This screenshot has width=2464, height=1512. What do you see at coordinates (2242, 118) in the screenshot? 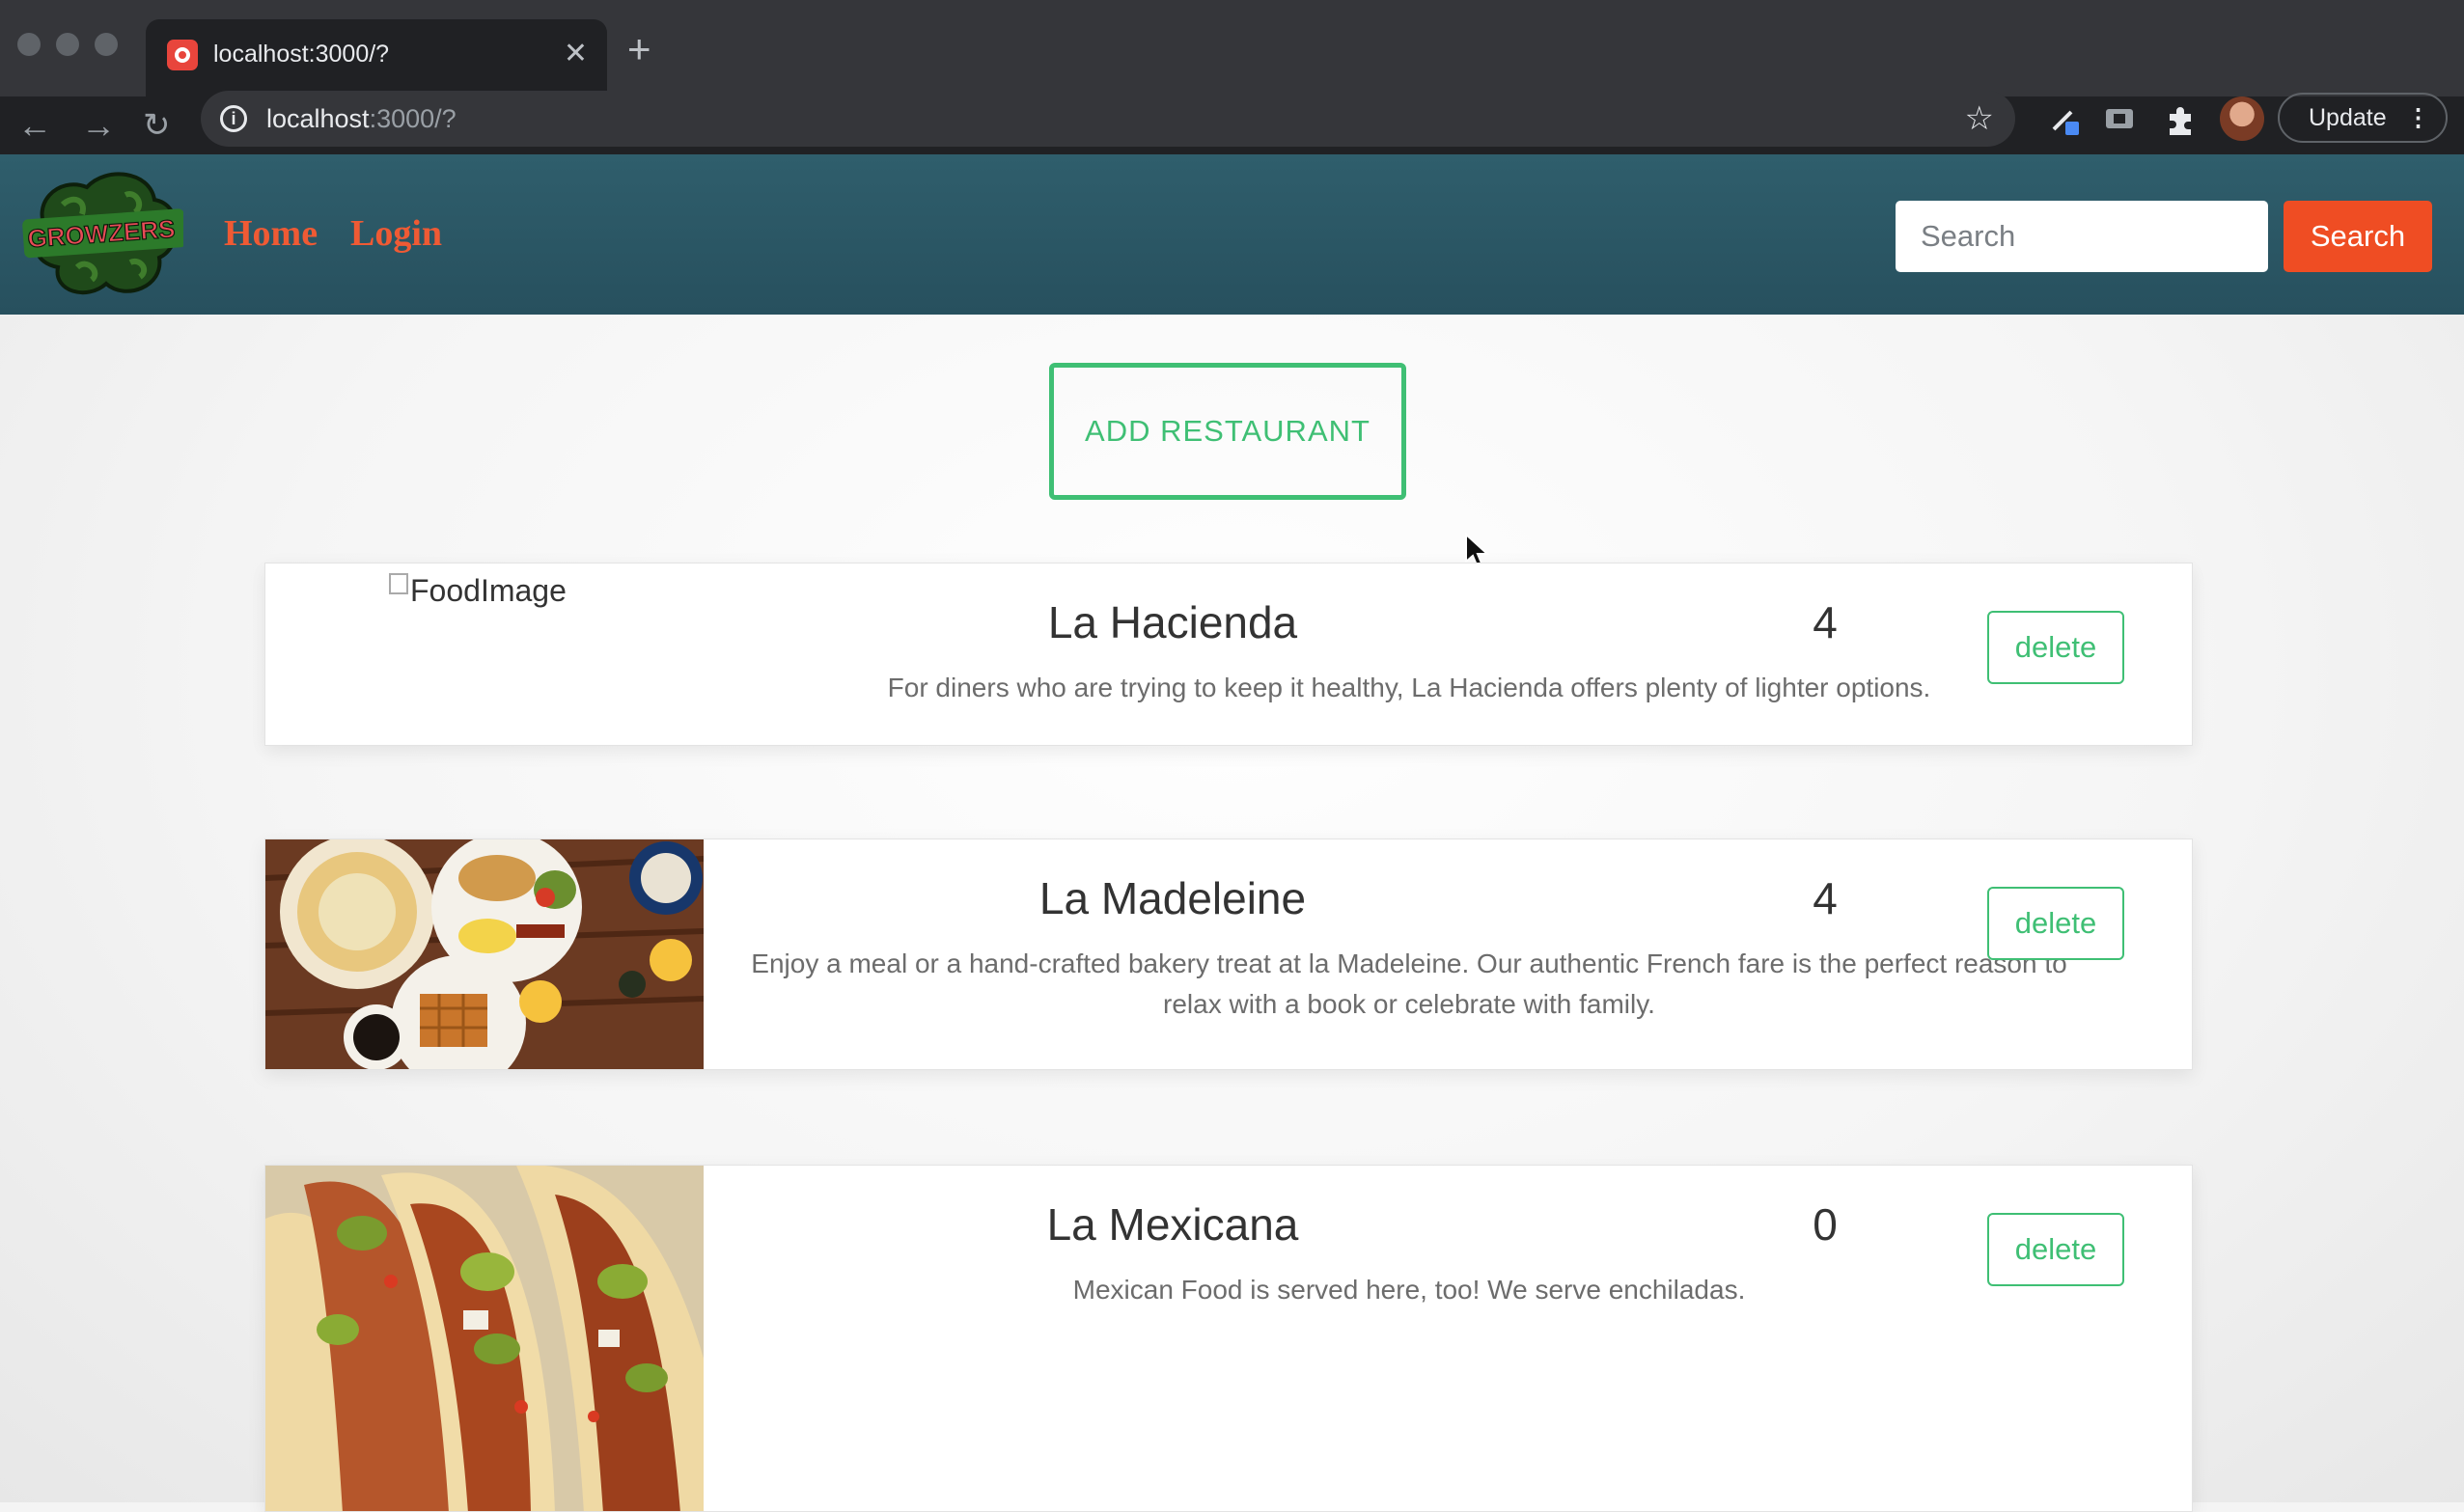
I see `profile-avatar` at bounding box center [2242, 118].